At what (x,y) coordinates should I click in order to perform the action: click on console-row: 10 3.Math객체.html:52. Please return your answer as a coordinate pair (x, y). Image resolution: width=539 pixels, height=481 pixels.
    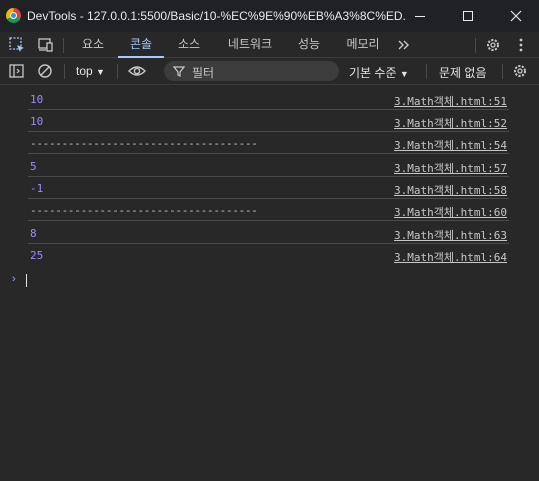
    Looking at the image, I should click on (269, 121).